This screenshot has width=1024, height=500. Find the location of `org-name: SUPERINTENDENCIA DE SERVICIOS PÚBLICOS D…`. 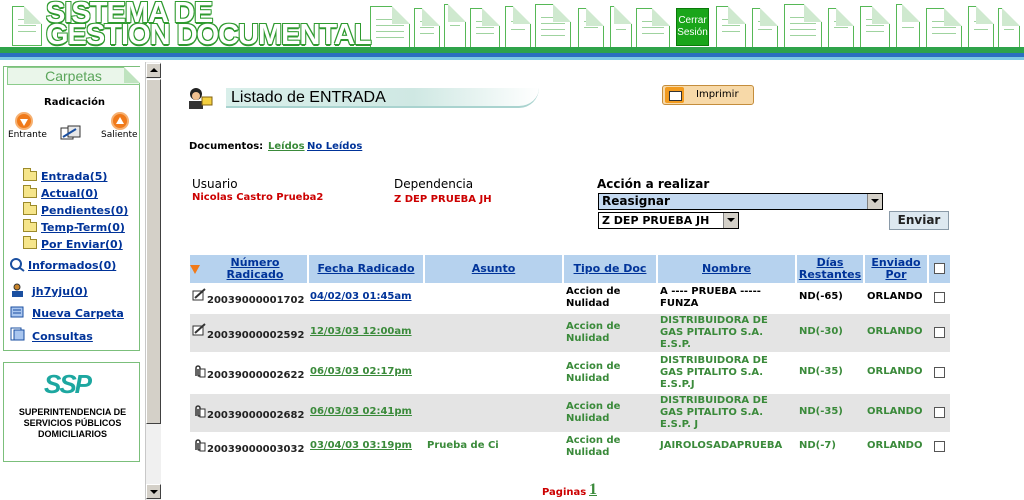

org-name: SUPERINTENDENCIA DE SERVICIOS PÚBLICOS D… is located at coordinates (72, 423).